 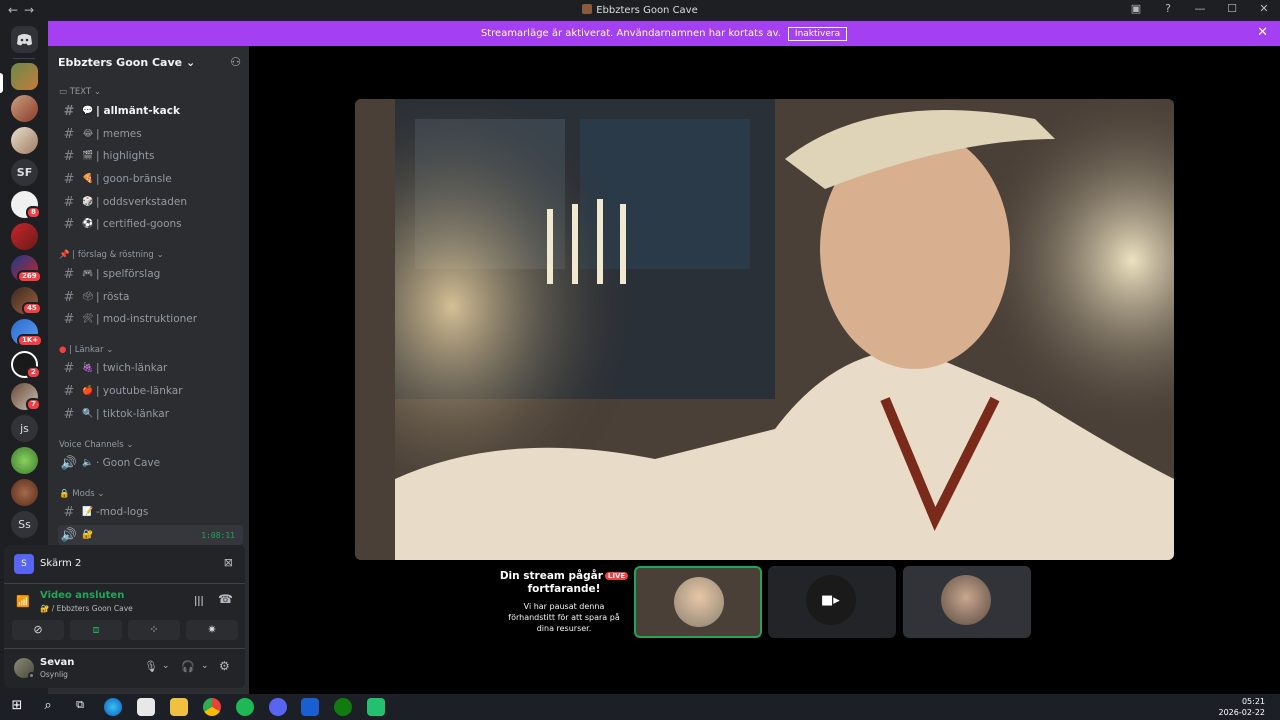 What do you see at coordinates (150, 535) in the screenshot?
I see `active-voice-channel: 🔊 🔐 1:08:11` at bounding box center [150, 535].